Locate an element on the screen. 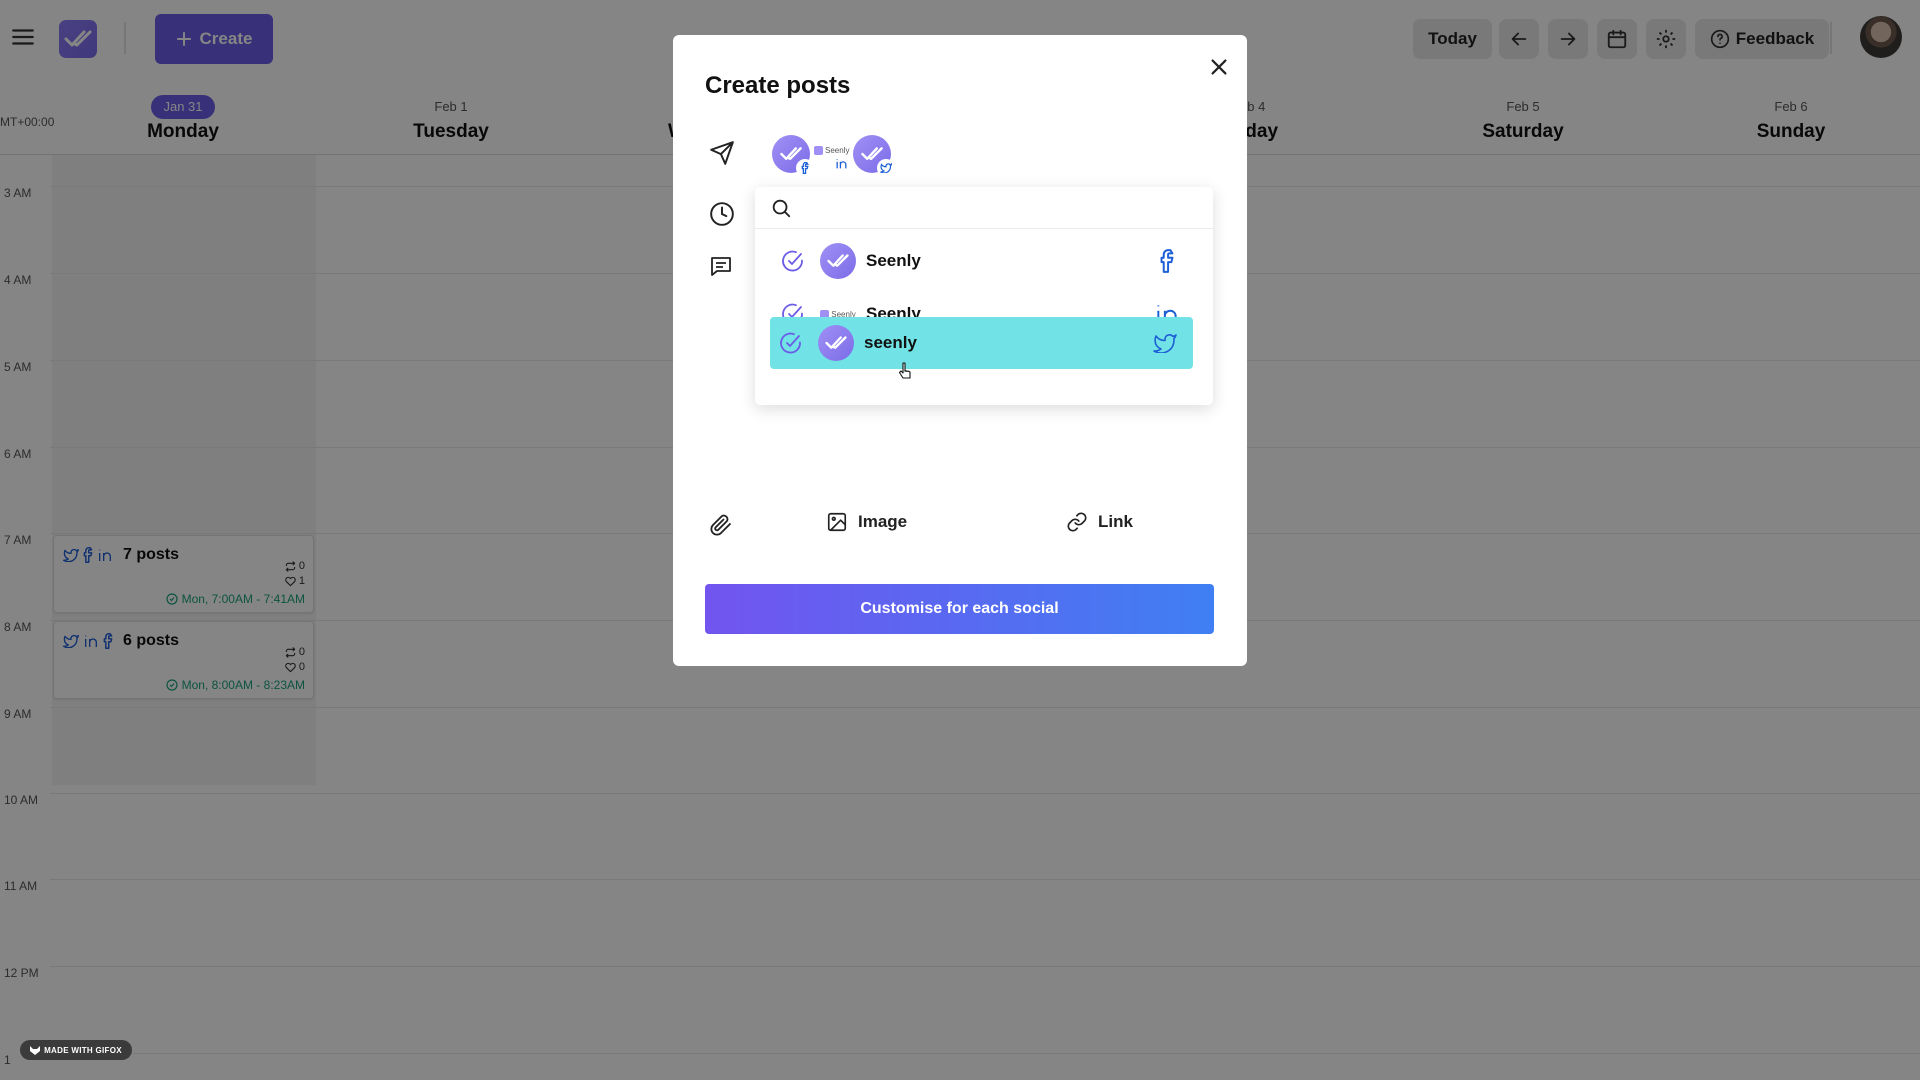 The height and width of the screenshot is (1080, 1920). paperclip-icon is located at coordinates (722, 526).